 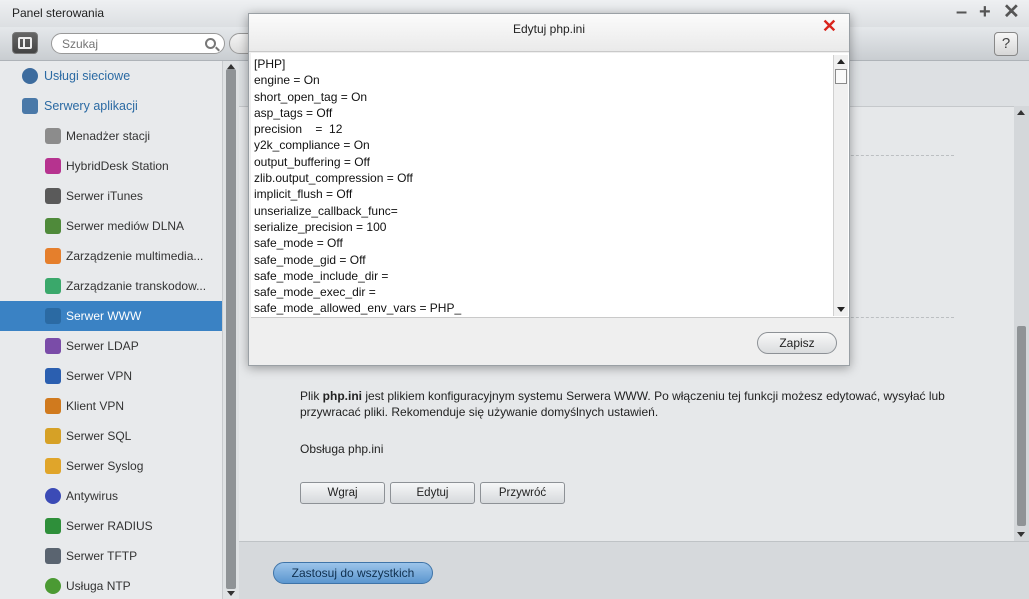 What do you see at coordinates (117, 166) in the screenshot?
I see `sidebar-item-label: HybridDesk Station` at bounding box center [117, 166].